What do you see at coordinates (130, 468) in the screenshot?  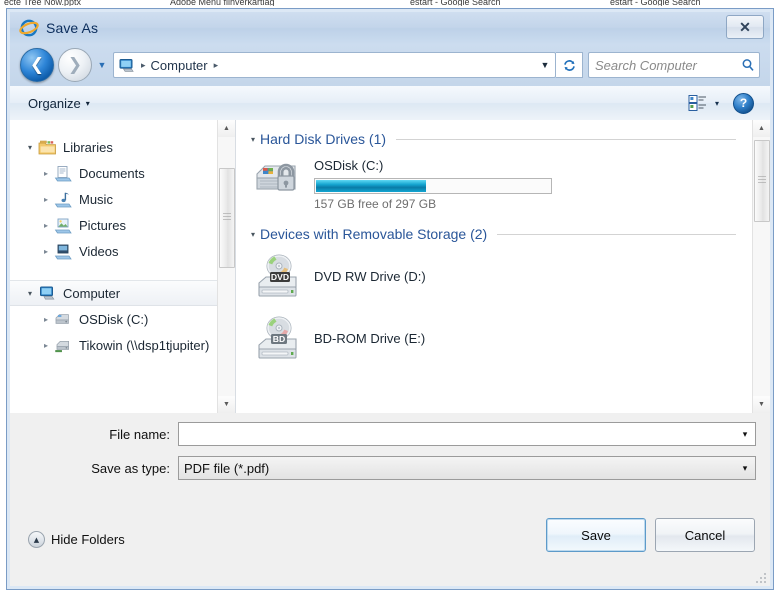 I see `savetype-label: Save as type:` at bounding box center [130, 468].